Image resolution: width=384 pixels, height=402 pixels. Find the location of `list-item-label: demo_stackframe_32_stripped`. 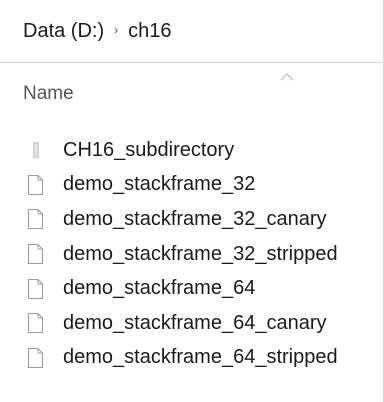

list-item-label: demo_stackframe_32_stripped is located at coordinates (200, 253).